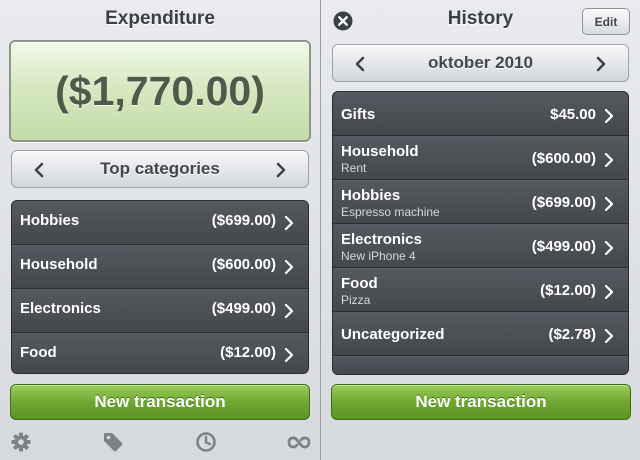  I want to click on transaction-amount: ($499.00), so click(563, 246).